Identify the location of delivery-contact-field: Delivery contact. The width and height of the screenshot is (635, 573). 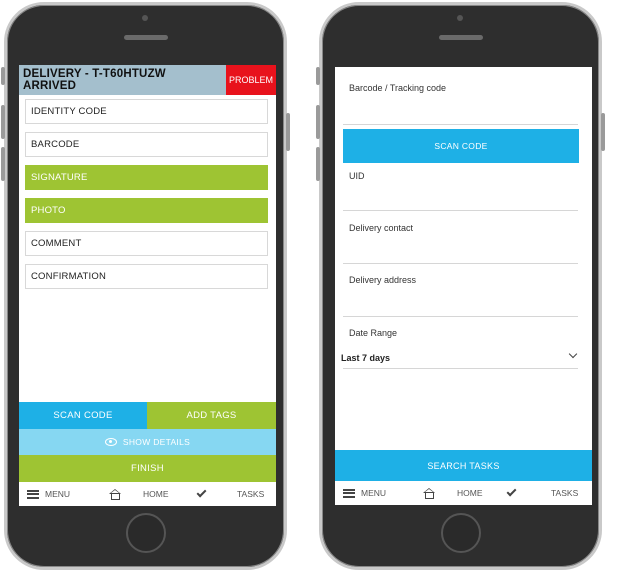
(460, 237).